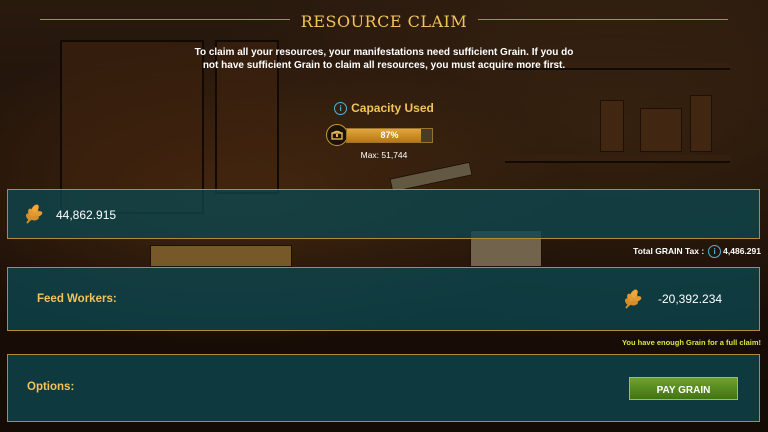 Image resolution: width=768 pixels, height=432 pixels. What do you see at coordinates (392, 108) in the screenshot?
I see `capacity-label: Capacity Used` at bounding box center [392, 108].